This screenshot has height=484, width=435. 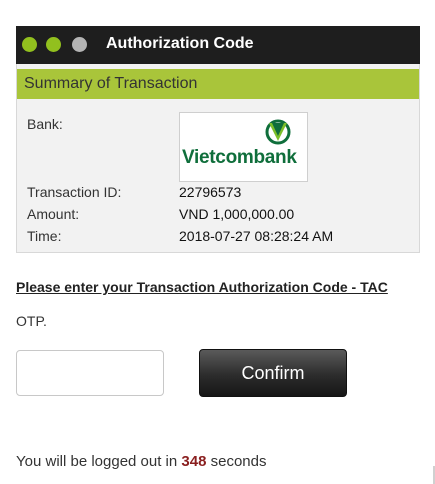 What do you see at coordinates (79, 44) in the screenshot?
I see `window-dot-gray-icon` at bounding box center [79, 44].